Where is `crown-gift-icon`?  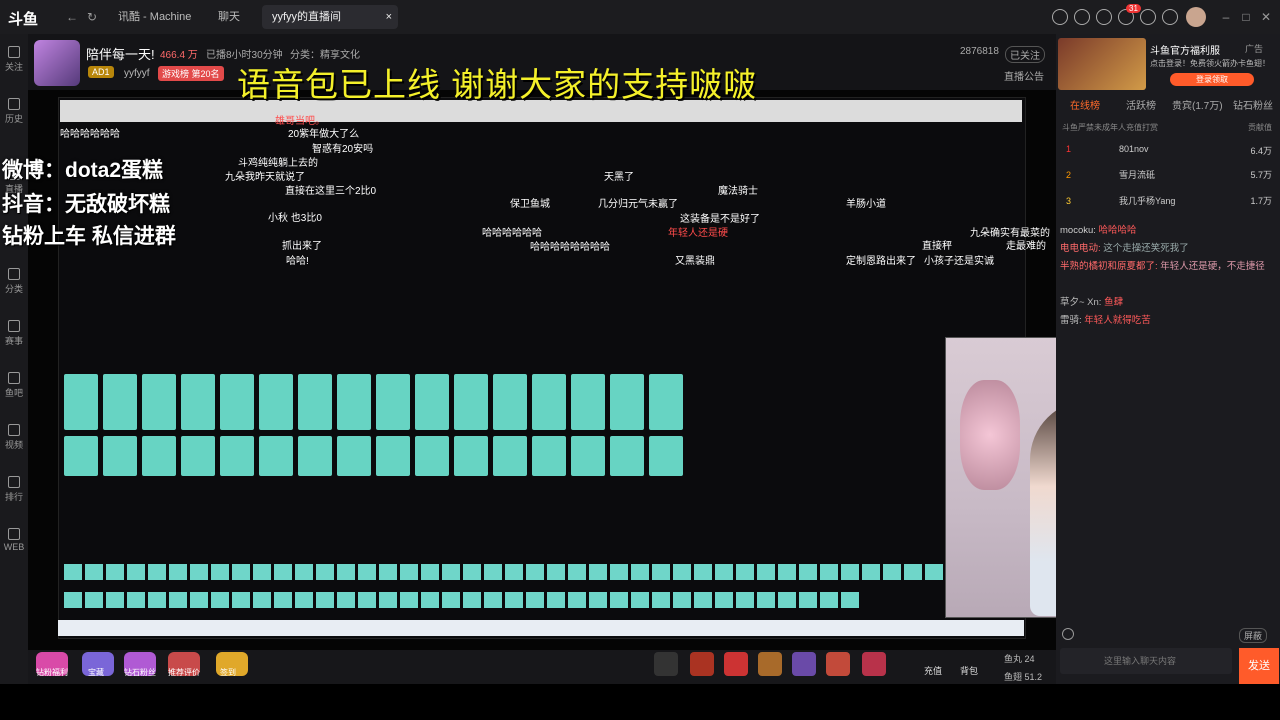
crown-gift-icon is located at coordinates (770, 664).